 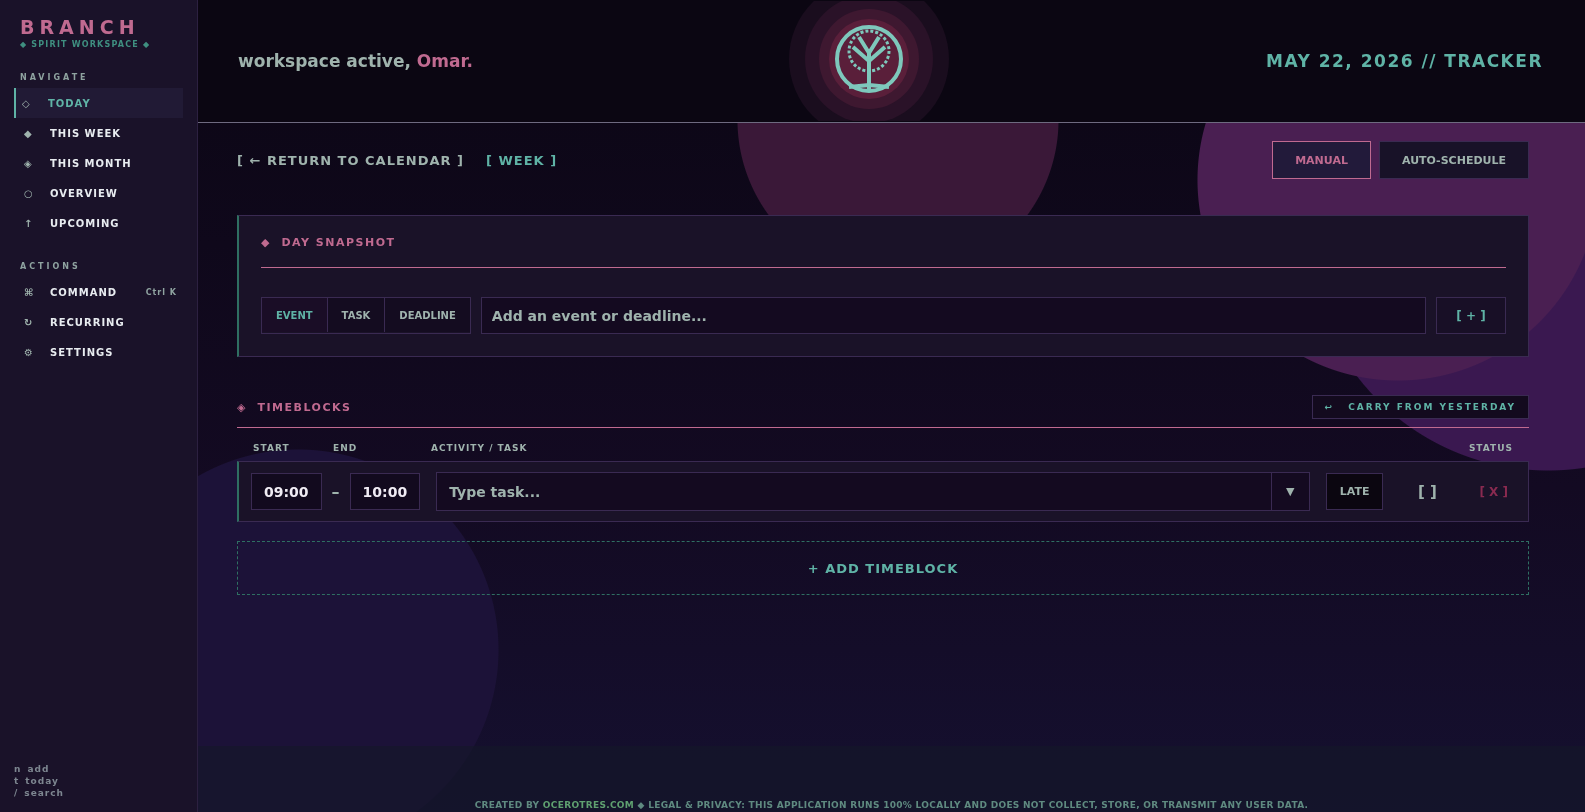 I want to click on return-link: [ ← RETURN TO CALENDAR ], so click(x=351, y=160).